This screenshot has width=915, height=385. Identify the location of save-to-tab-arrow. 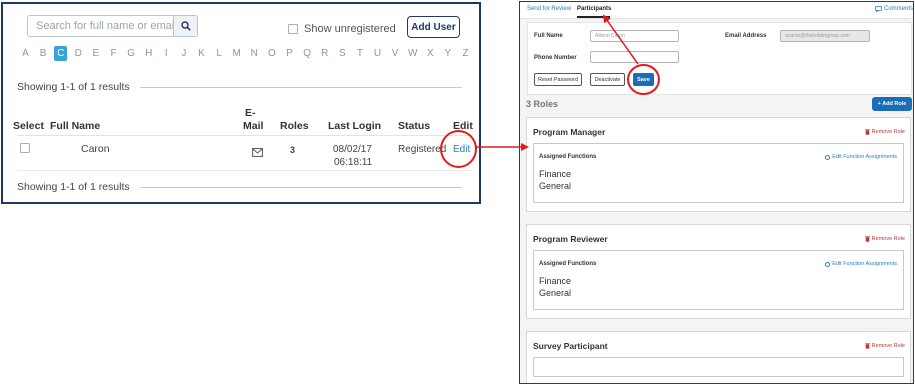
(620, 39).